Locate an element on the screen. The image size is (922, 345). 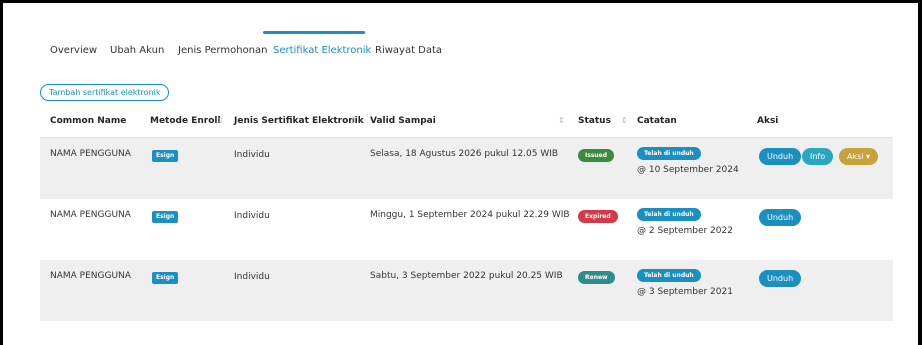
header-valid-sampai: Valid Sampai is located at coordinates (403, 121).